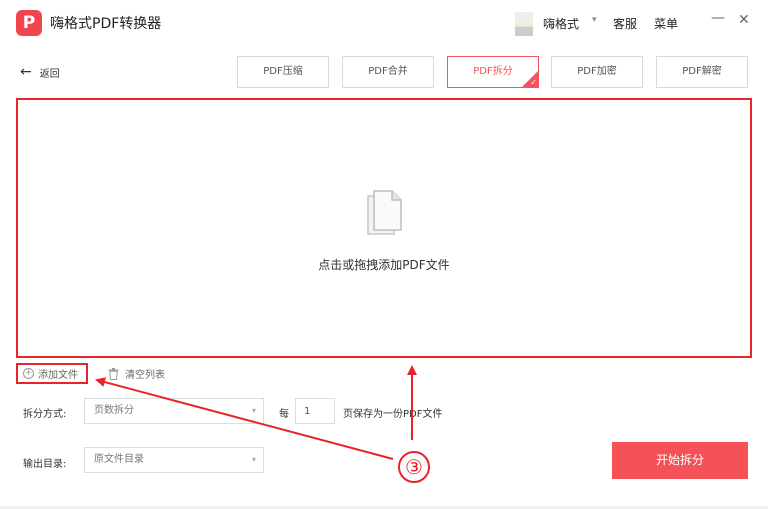 The width and height of the screenshot is (768, 509). I want to click on back-arrow-icon: ←, so click(26, 72).